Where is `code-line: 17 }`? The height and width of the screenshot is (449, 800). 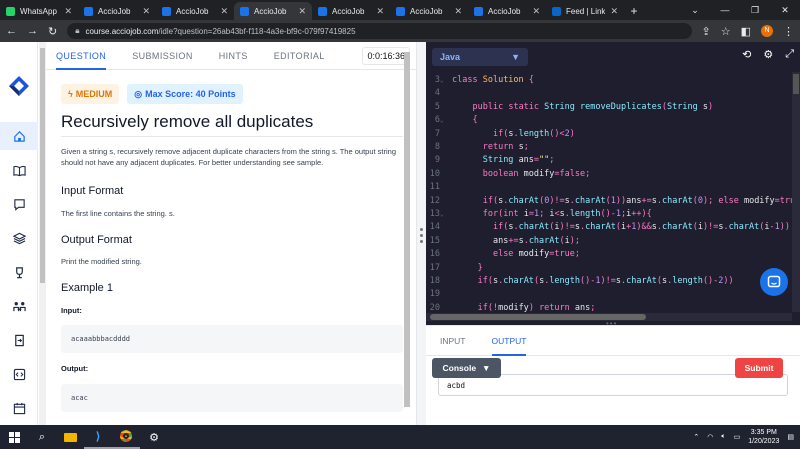
code-line: 17 } is located at coordinates (609, 268).